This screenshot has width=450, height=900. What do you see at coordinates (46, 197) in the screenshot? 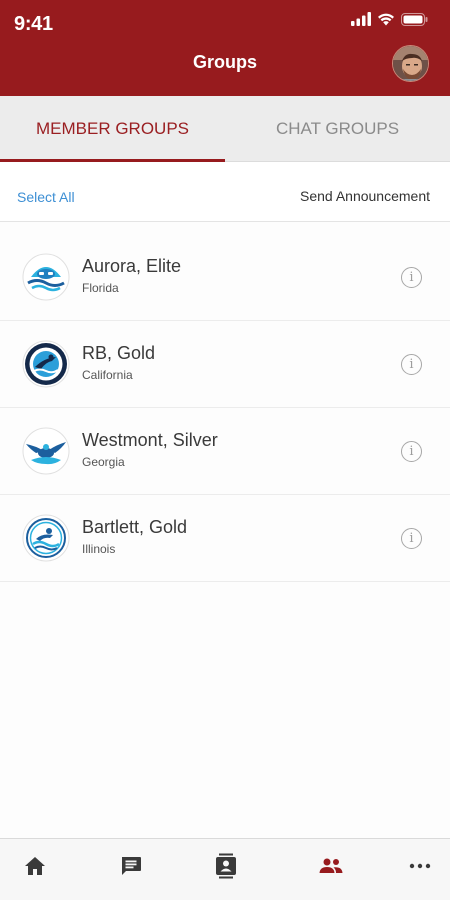
I see `select-all-link: Select All` at bounding box center [46, 197].